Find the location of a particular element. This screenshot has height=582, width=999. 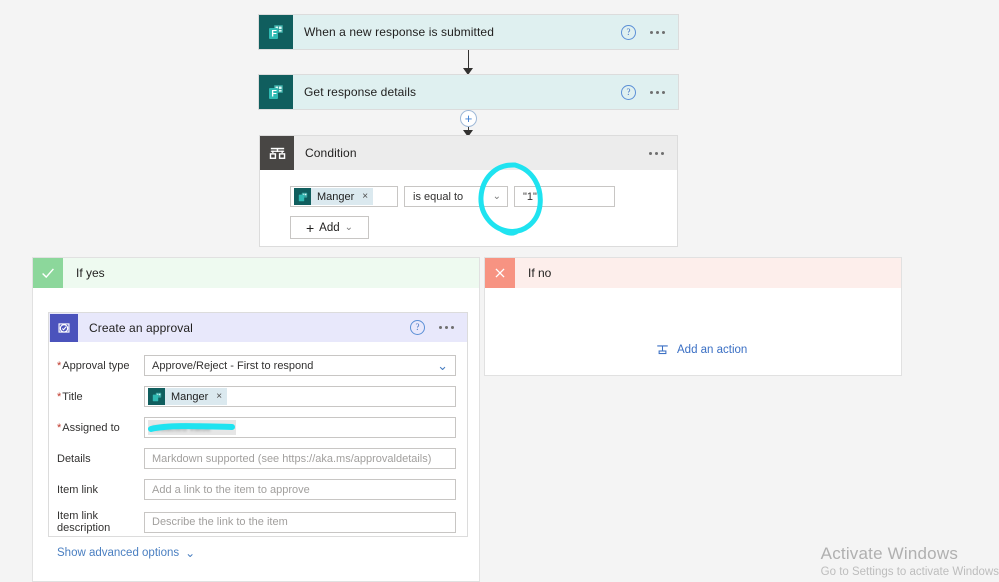

add-an-action-button: Add an action is located at coordinates (701, 349).